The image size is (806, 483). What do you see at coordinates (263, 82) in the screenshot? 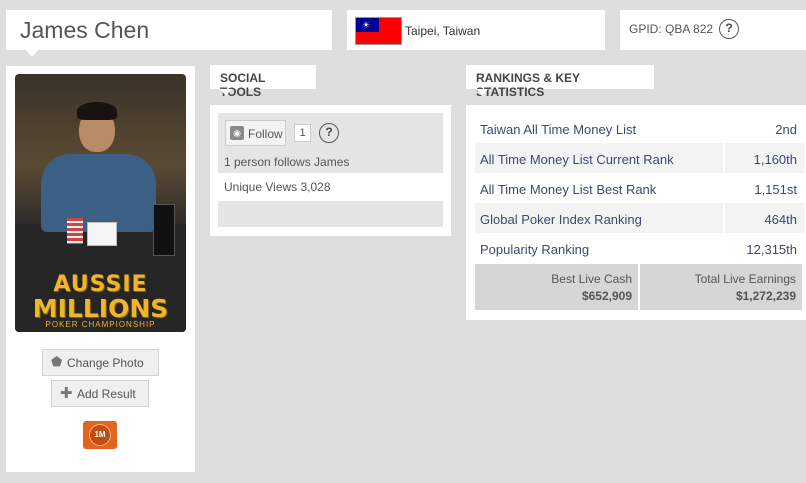
I see `social-tools-header: SOCIAL TOOLS` at bounding box center [263, 82].